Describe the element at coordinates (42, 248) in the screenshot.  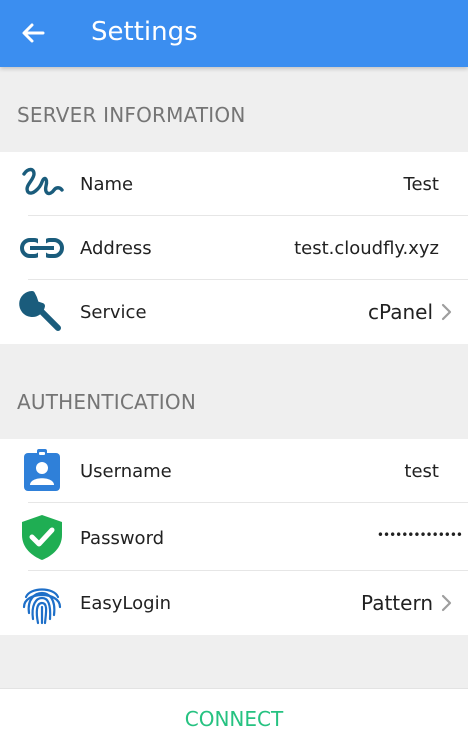
I see `link-icon` at that location.